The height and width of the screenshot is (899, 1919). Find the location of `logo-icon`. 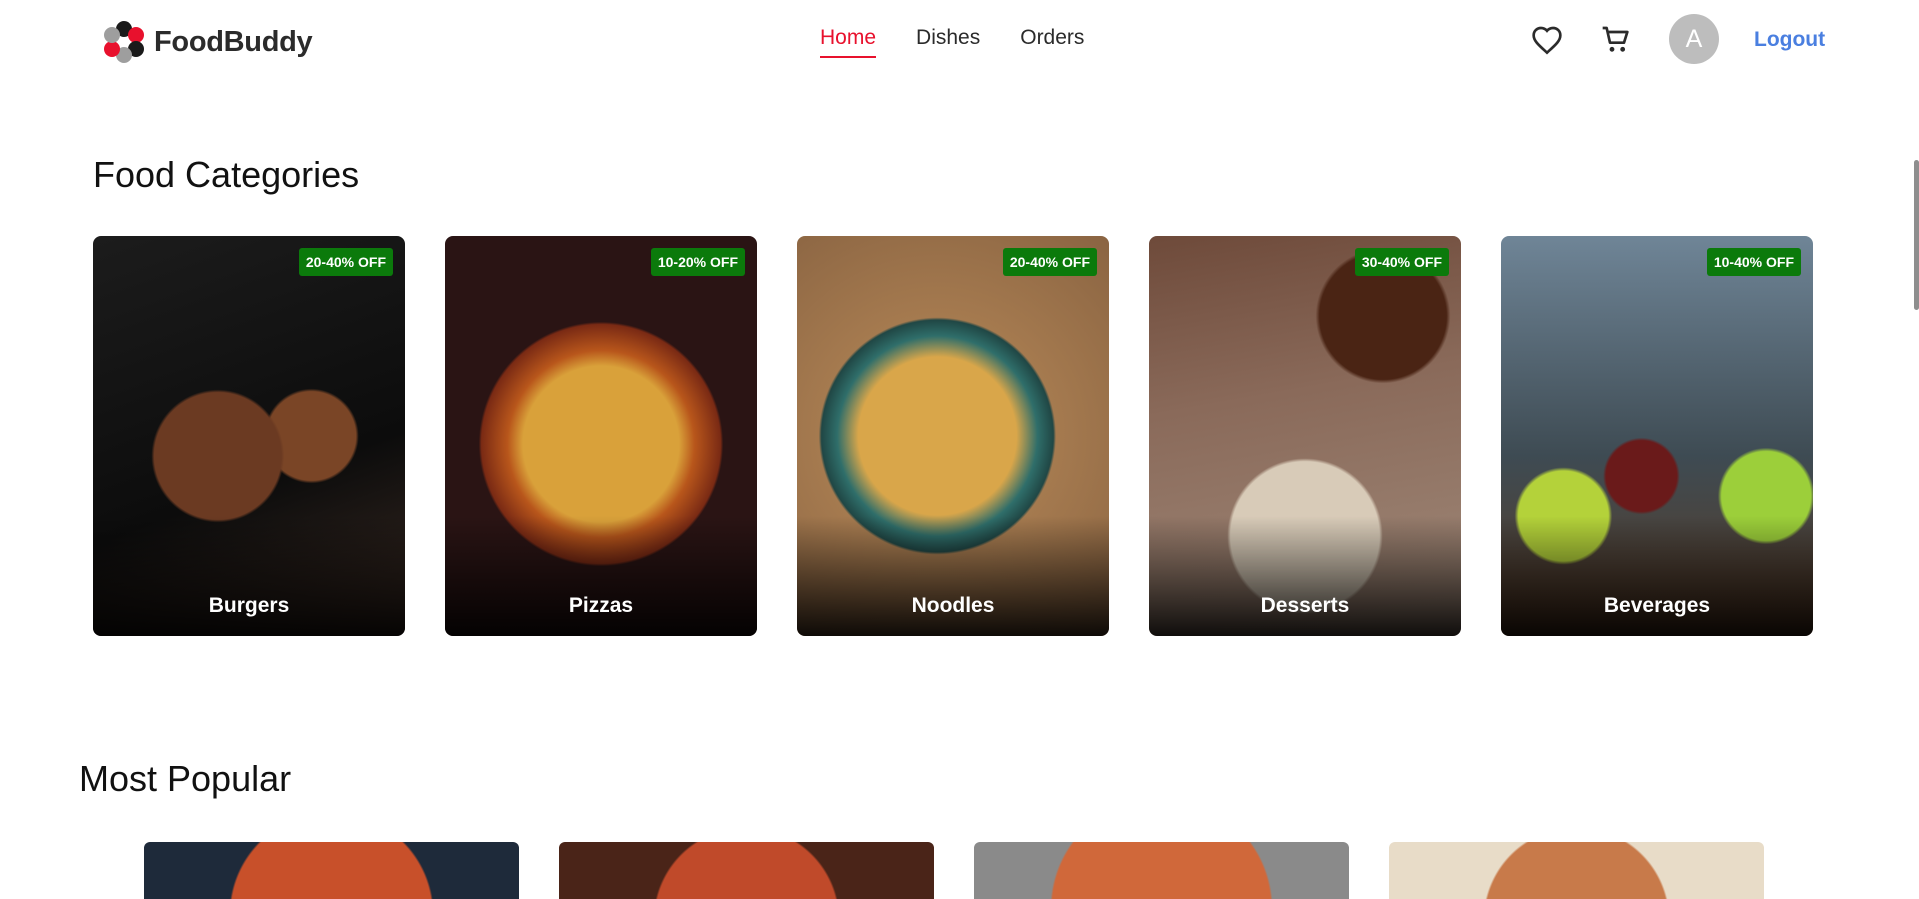

logo-icon is located at coordinates (124, 42).